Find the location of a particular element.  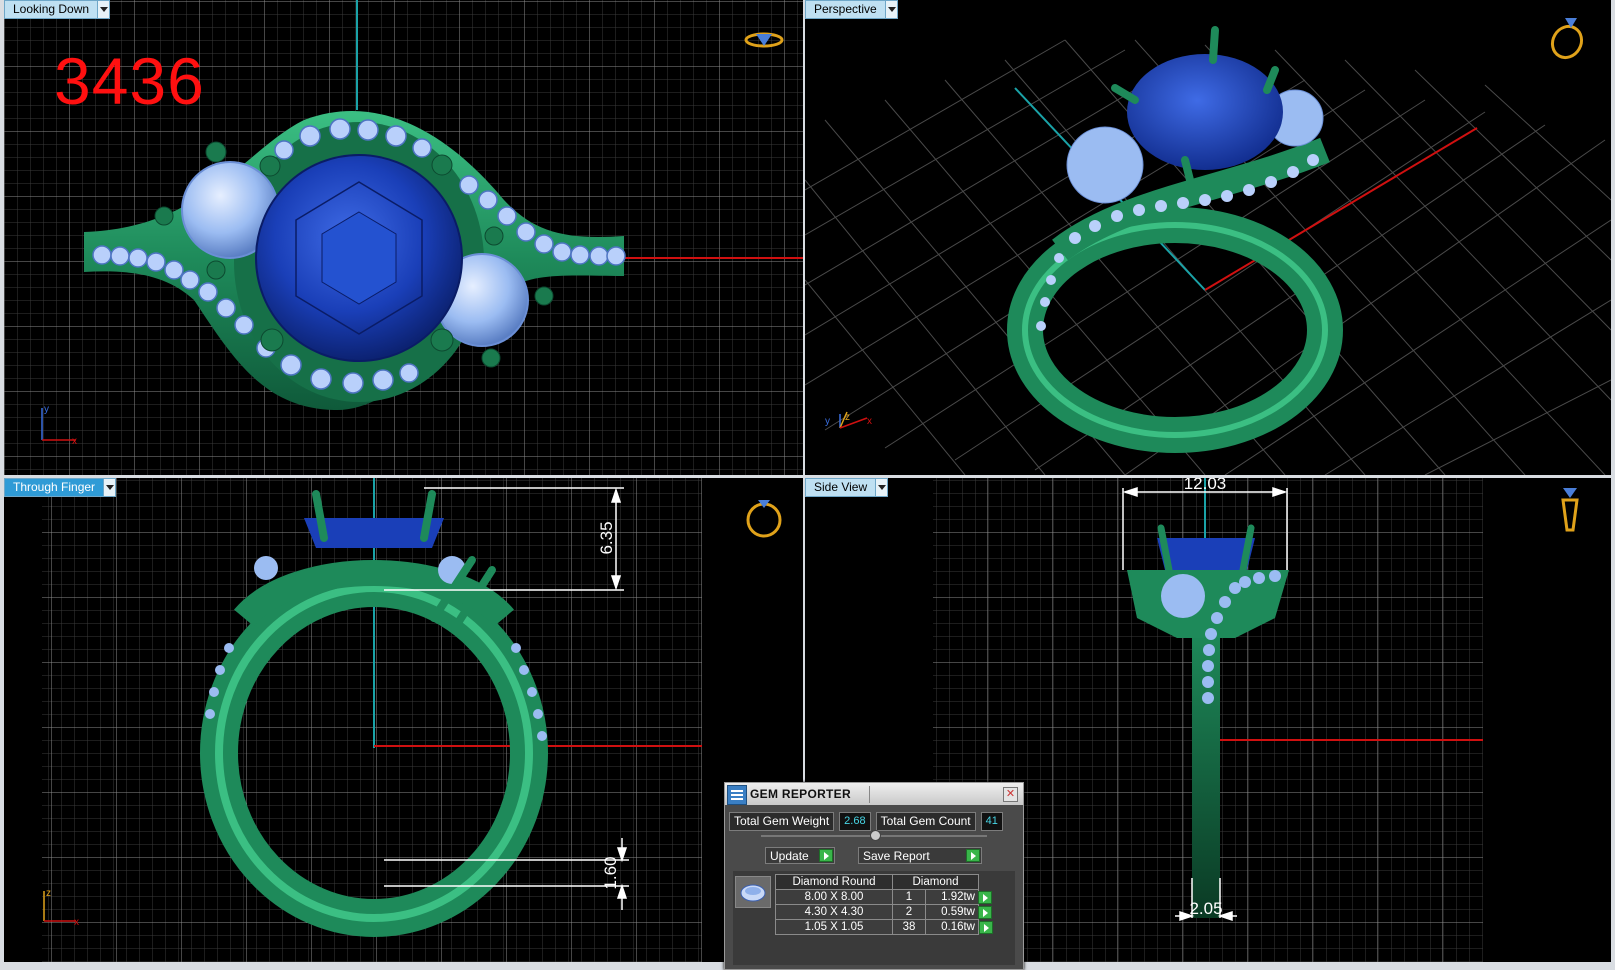

total-gem-count-value: 41 is located at coordinates (991, 821).